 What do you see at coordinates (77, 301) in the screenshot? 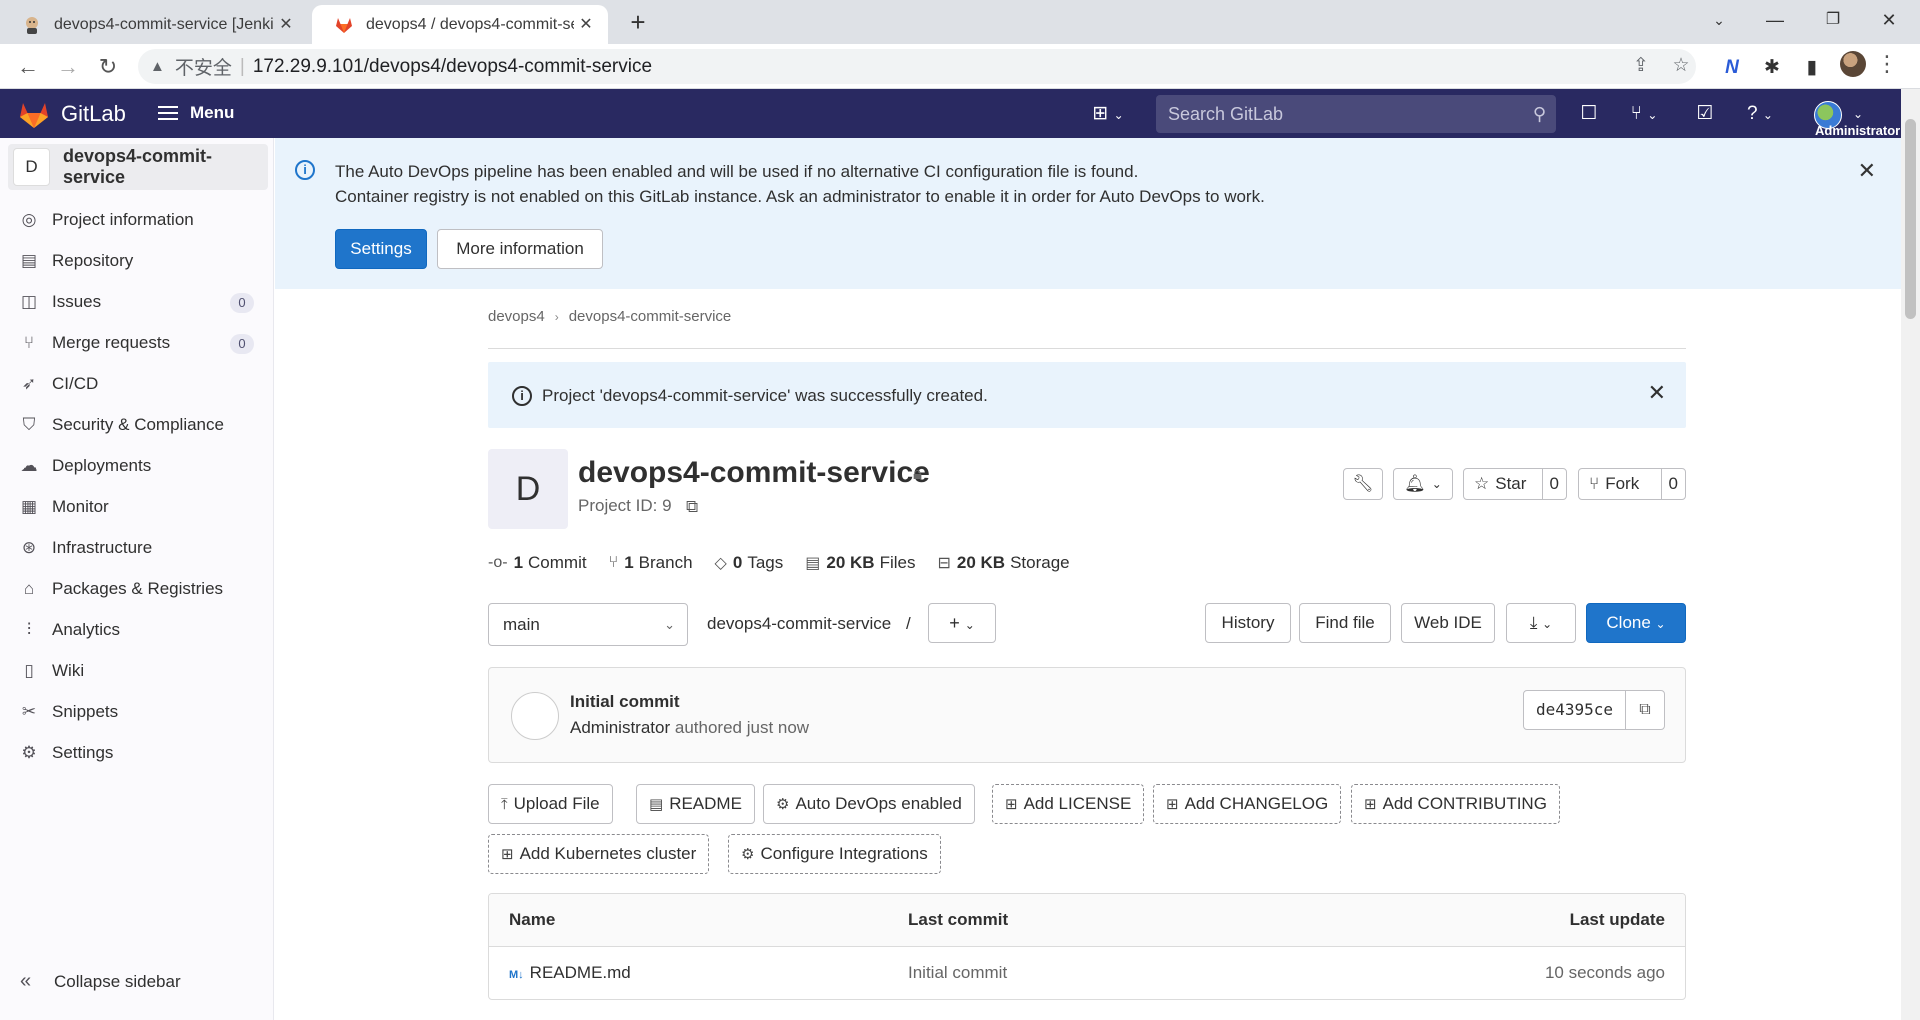
I see `sidebar-item-label: Issues` at bounding box center [77, 301].